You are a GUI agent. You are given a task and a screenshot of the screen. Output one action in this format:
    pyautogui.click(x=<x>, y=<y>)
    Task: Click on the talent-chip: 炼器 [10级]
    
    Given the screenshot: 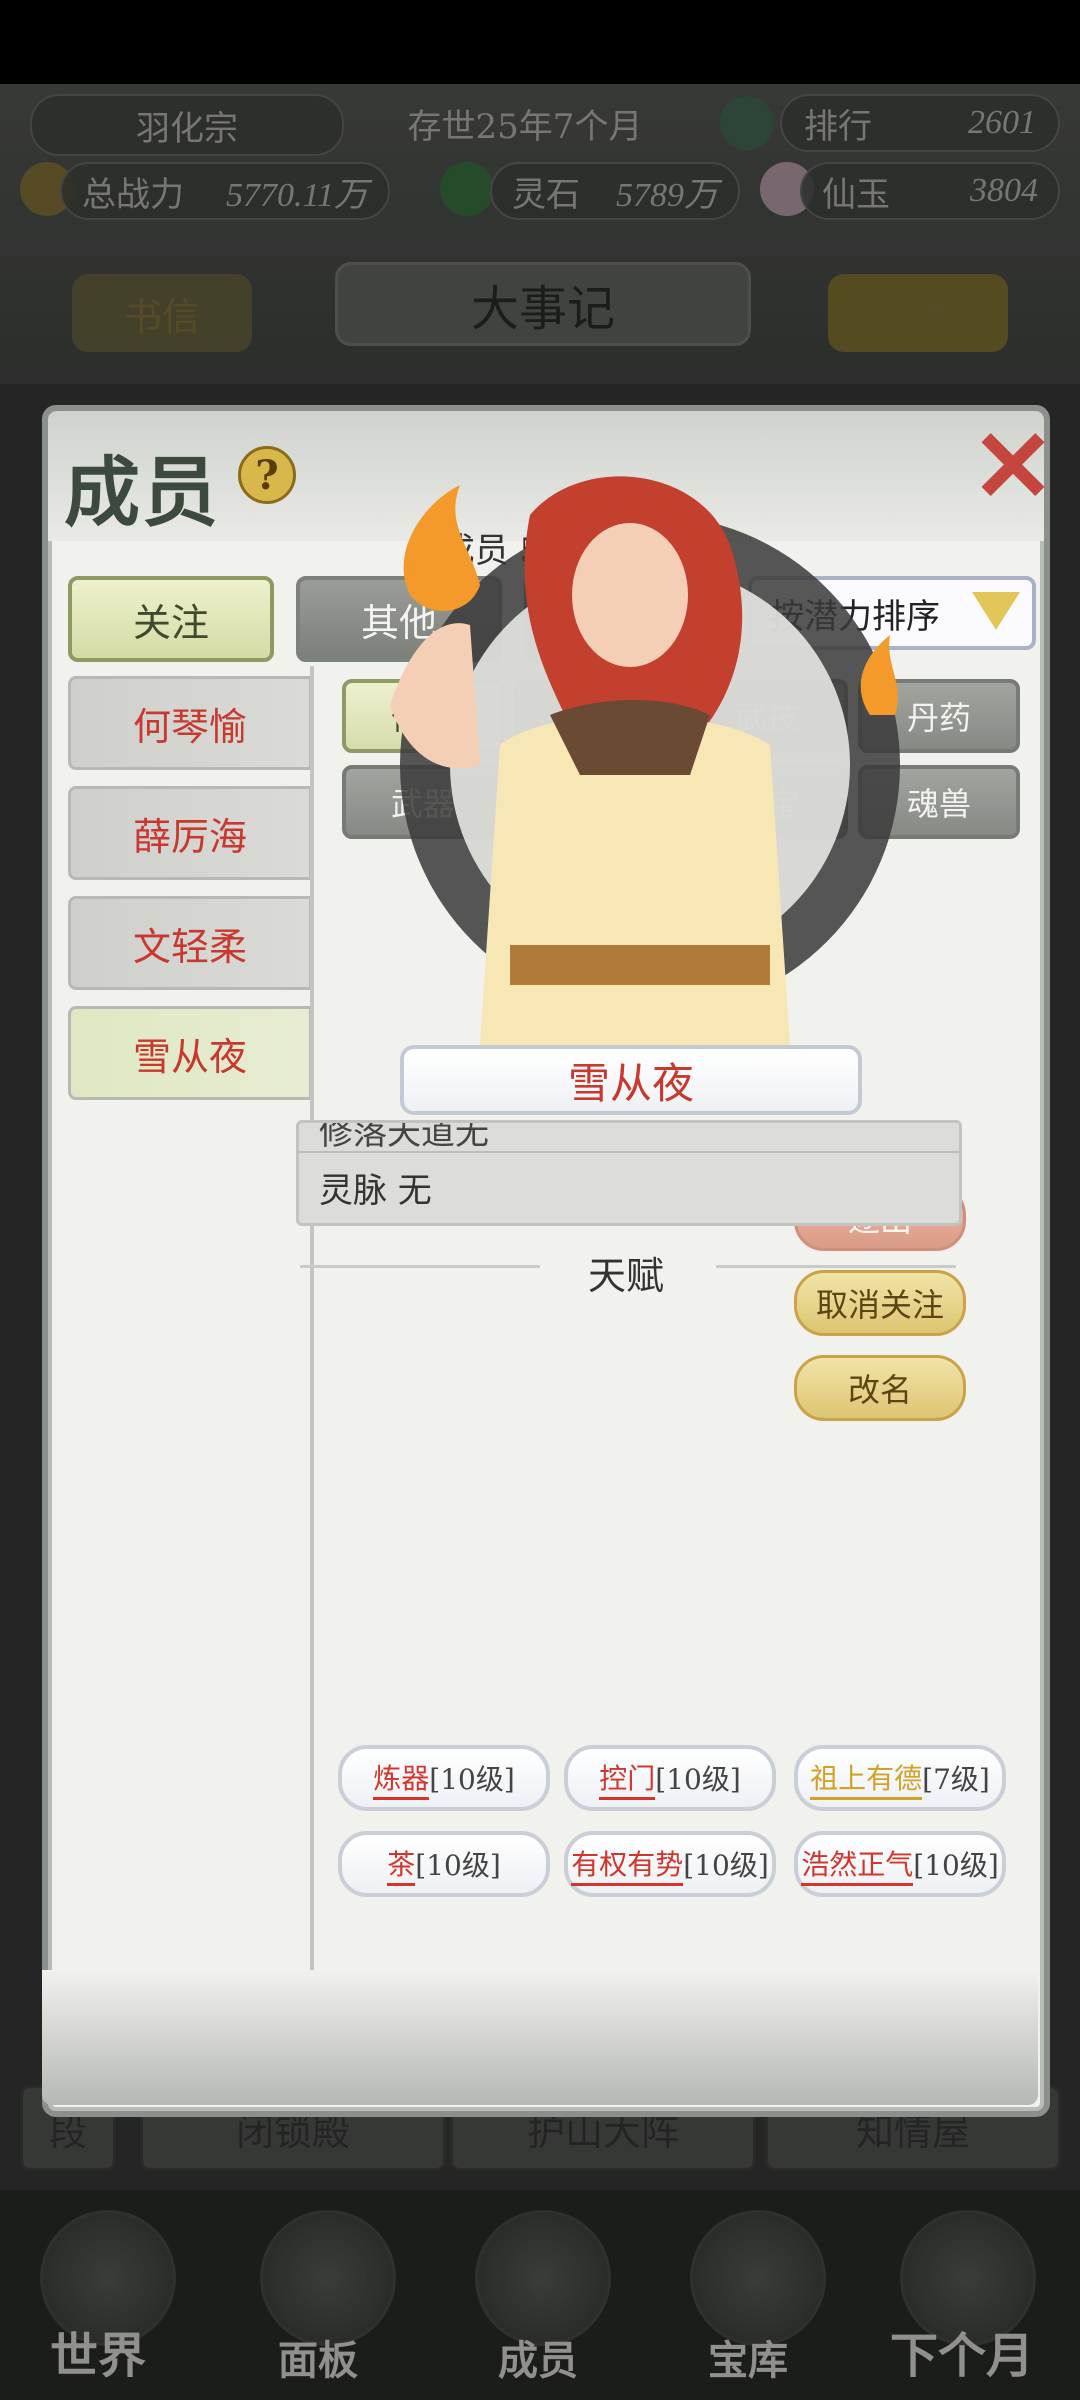 What is the action you would take?
    pyautogui.click(x=444, y=1778)
    